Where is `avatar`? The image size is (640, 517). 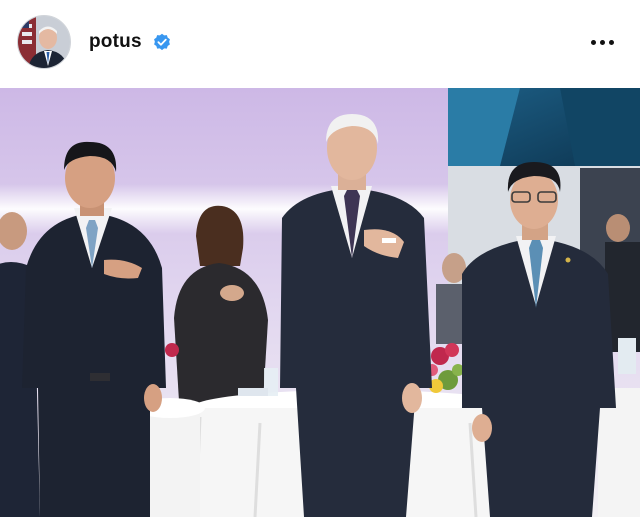 avatar is located at coordinates (44, 42).